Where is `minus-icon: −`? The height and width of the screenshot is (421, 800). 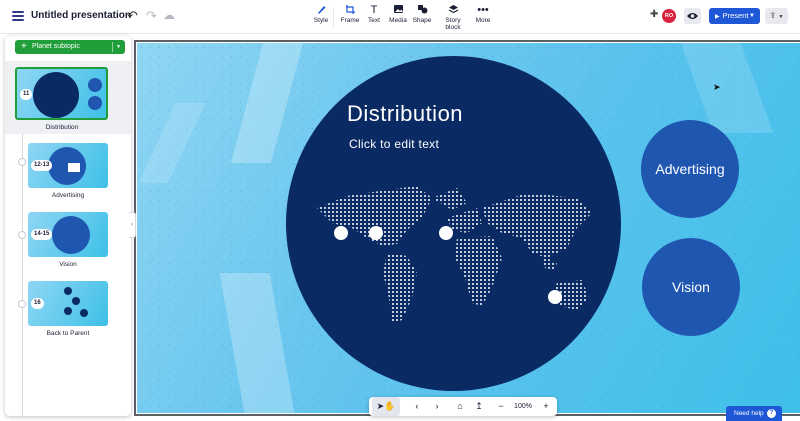
minus-icon: − is located at coordinates (501, 406).